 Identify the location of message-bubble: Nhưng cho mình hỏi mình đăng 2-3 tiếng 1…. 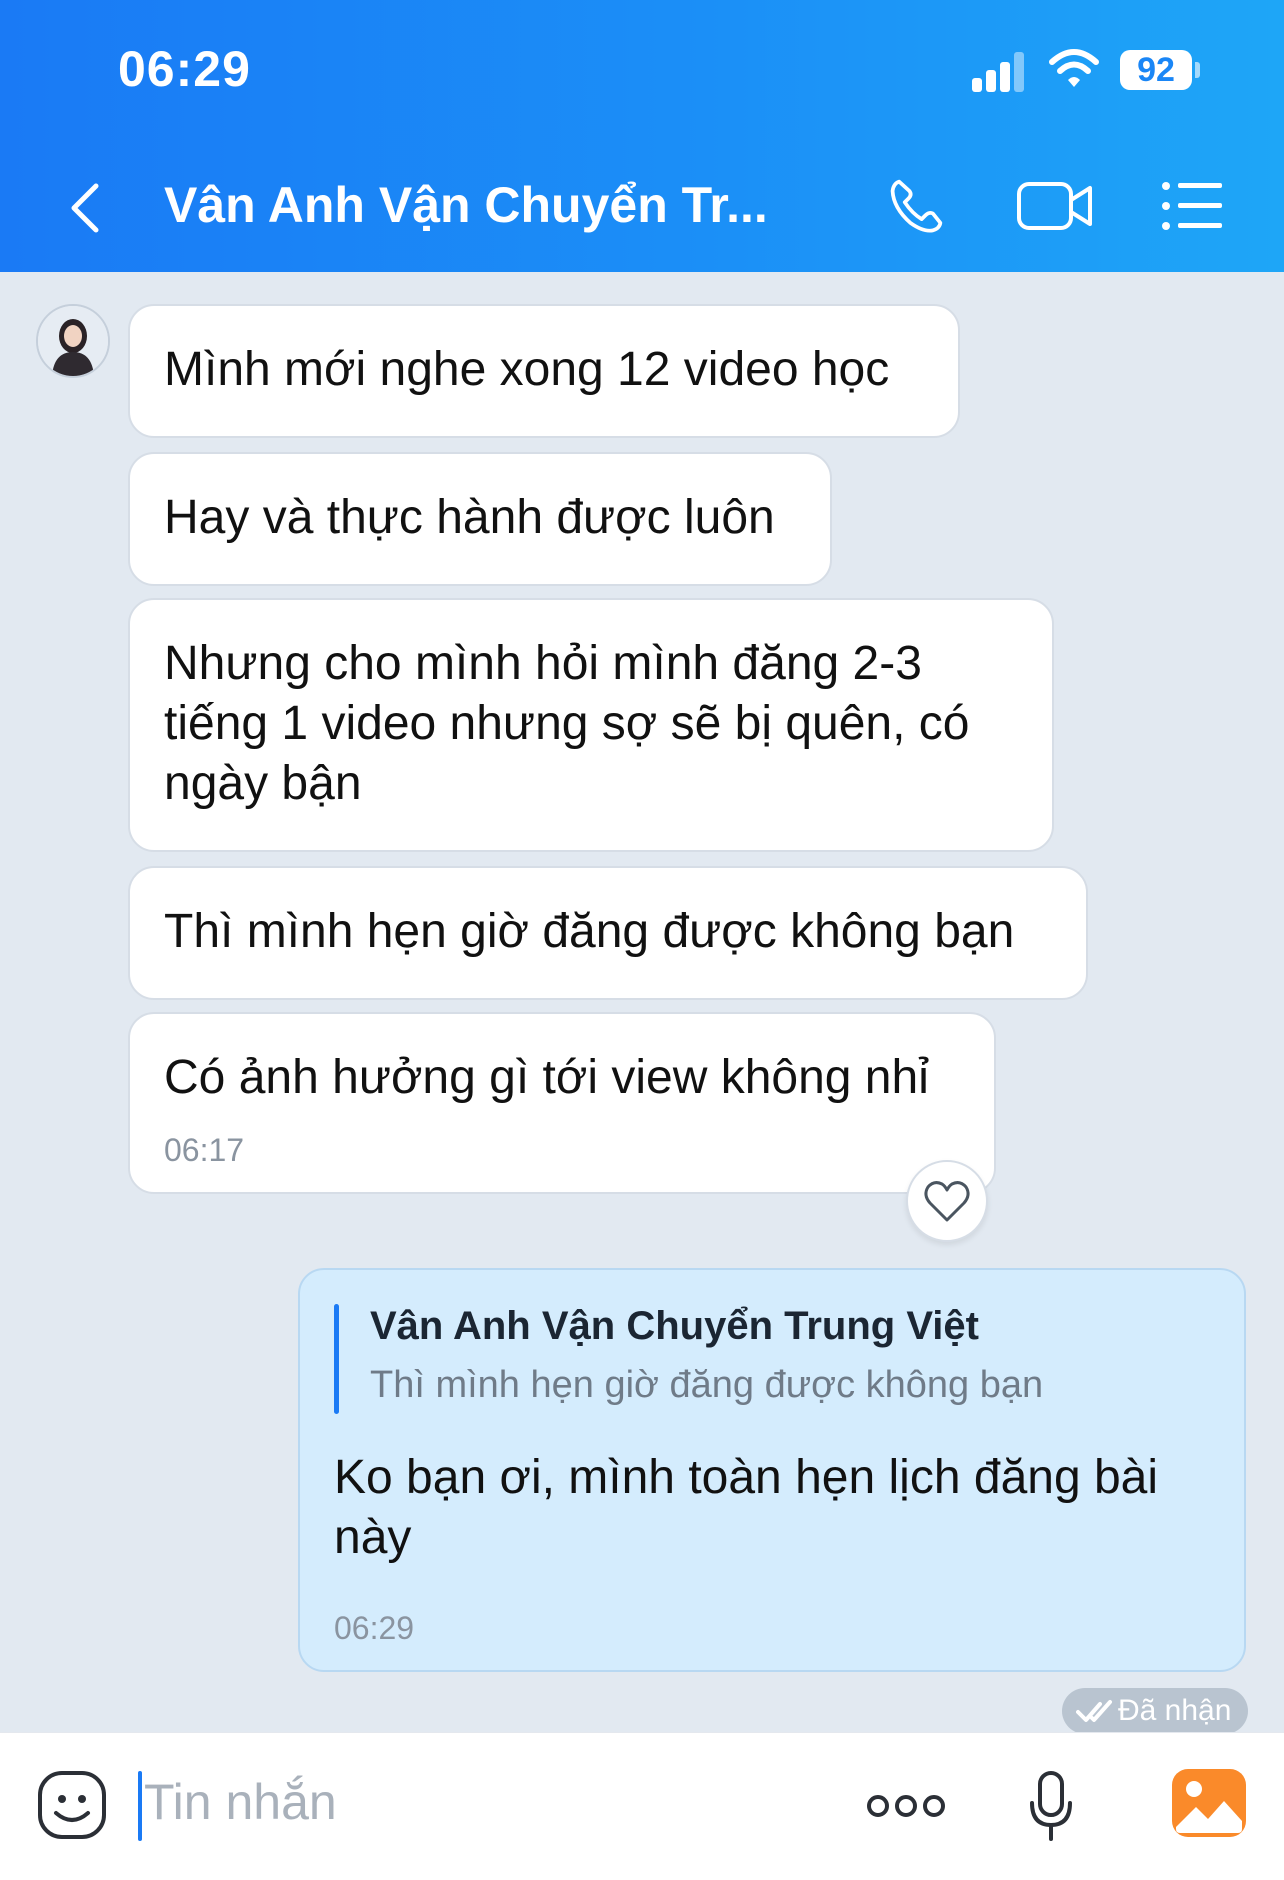
(591, 725).